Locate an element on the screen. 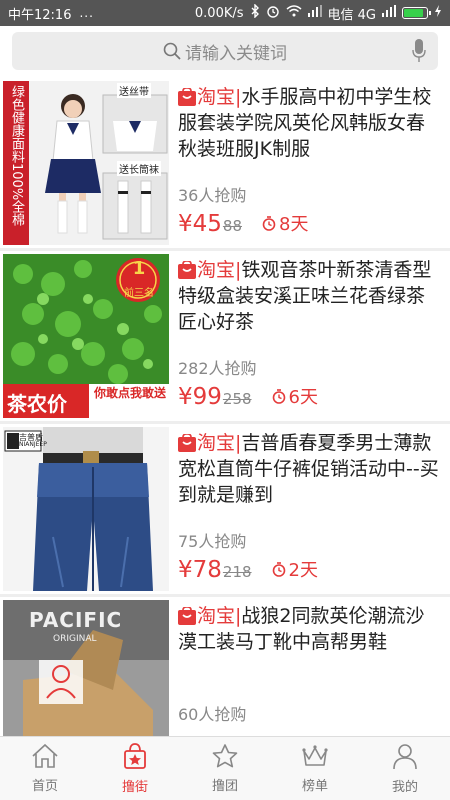 Image resolution: width=450 pixels, height=800 pixels. thumb-tag-ribbon: 送丝带 is located at coordinates (134, 90).